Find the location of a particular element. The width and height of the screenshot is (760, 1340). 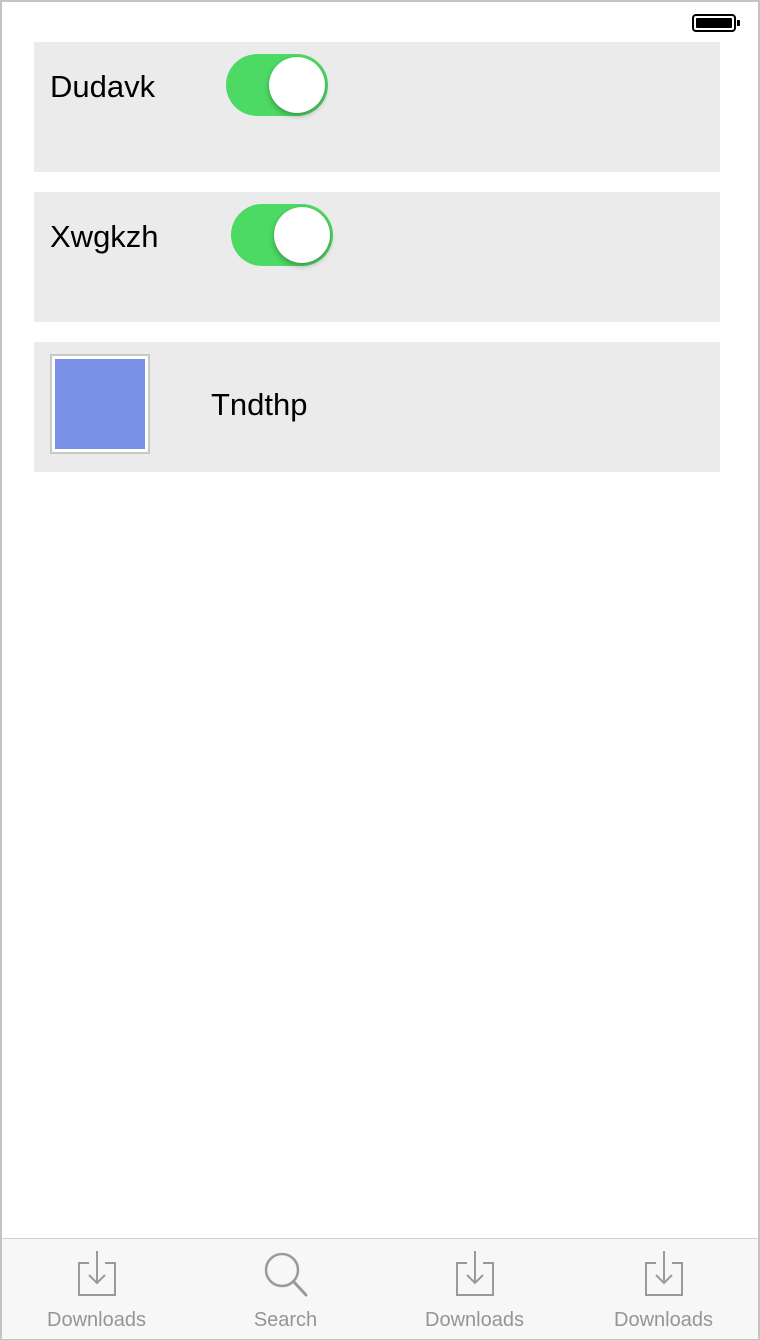

tab-downloads-2: Downloads is located at coordinates (474, 1289).